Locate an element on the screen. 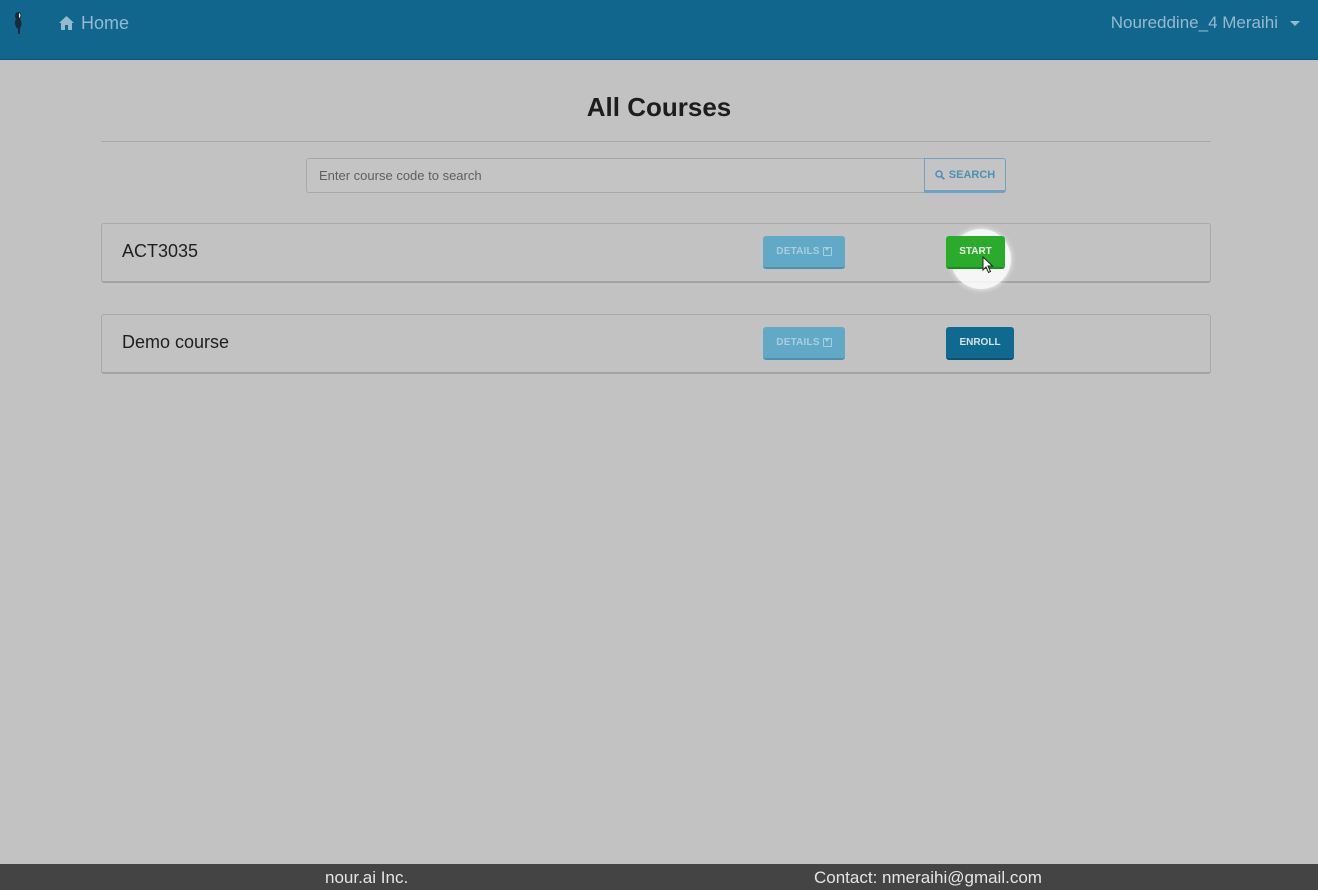 This screenshot has width=1318, height=890. course-card: Demo course DETAILS ENROLL is located at coordinates (656, 344).